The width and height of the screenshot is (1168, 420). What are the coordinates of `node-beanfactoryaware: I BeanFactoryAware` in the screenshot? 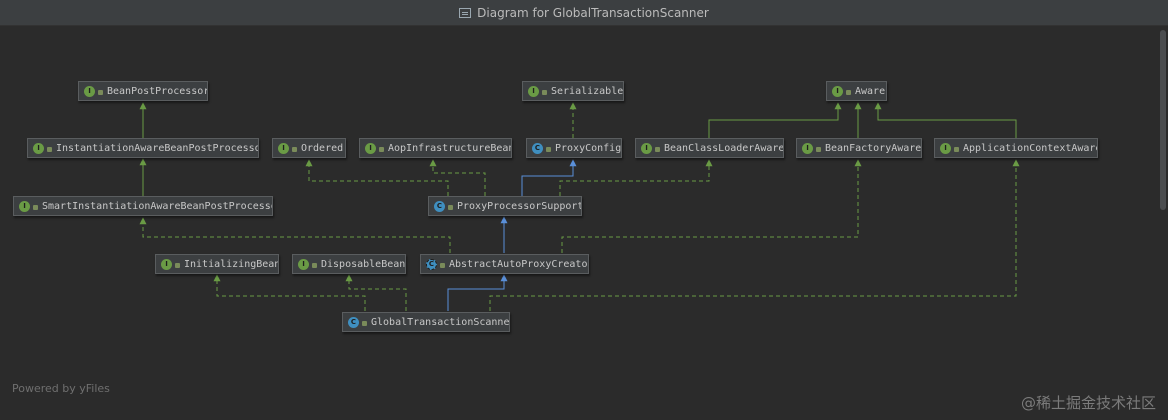 It's located at (859, 148).